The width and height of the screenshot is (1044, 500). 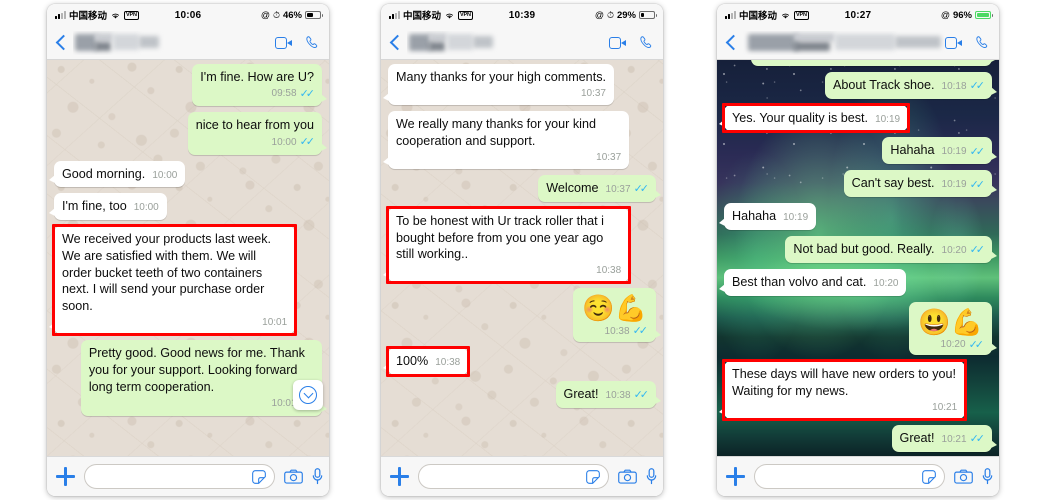 What do you see at coordinates (447, 362) in the screenshot?
I see `message-meta: 10:38` at bounding box center [447, 362].